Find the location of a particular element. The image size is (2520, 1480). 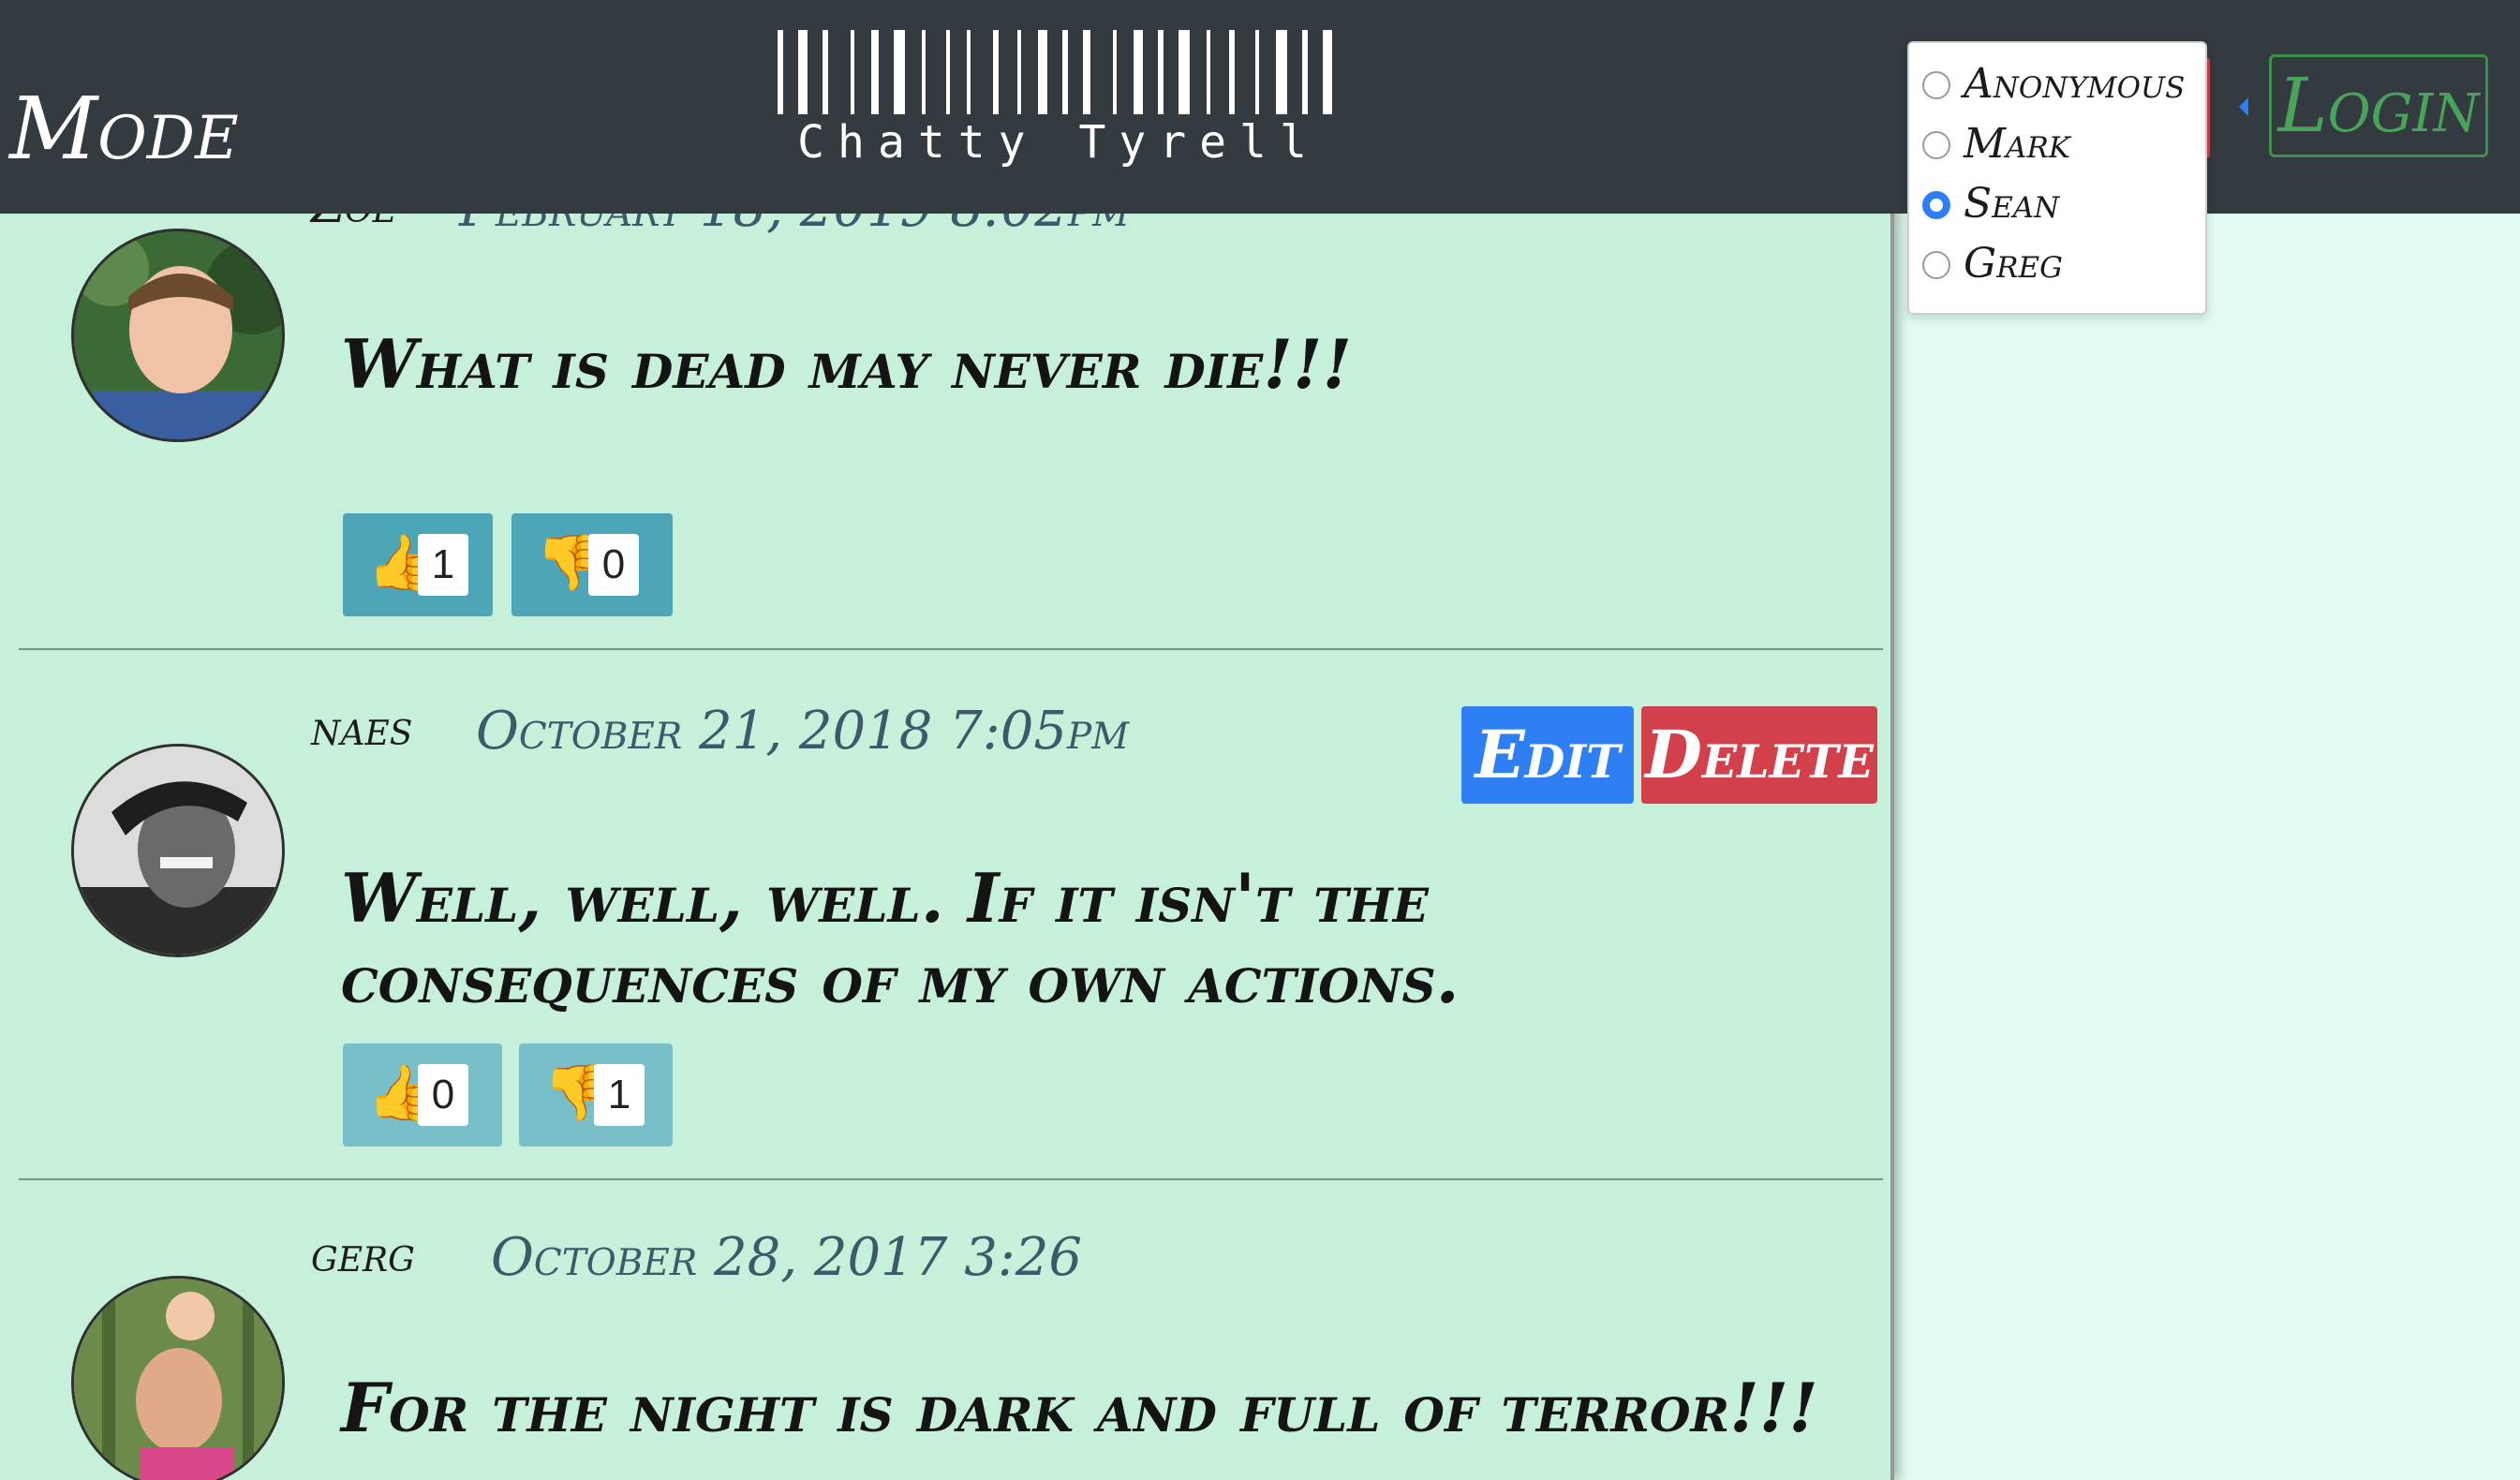

user-option-anonymous: Anonymous is located at coordinates (2061, 84).